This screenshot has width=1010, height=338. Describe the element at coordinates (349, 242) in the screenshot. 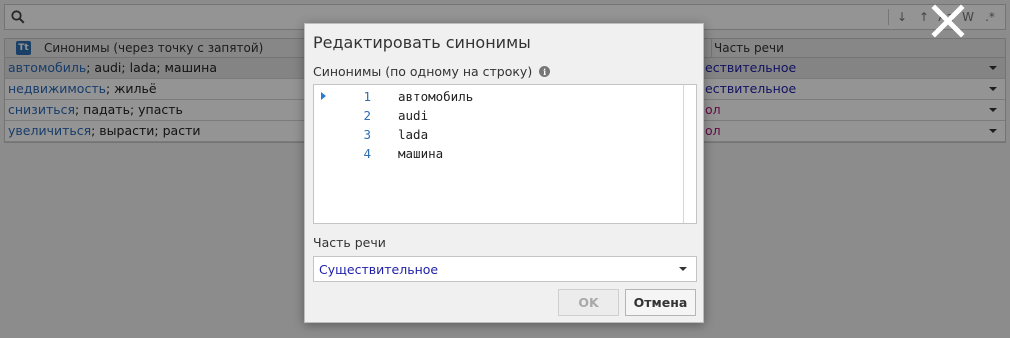

I see `part-of-speech-label: Часть речи` at that location.